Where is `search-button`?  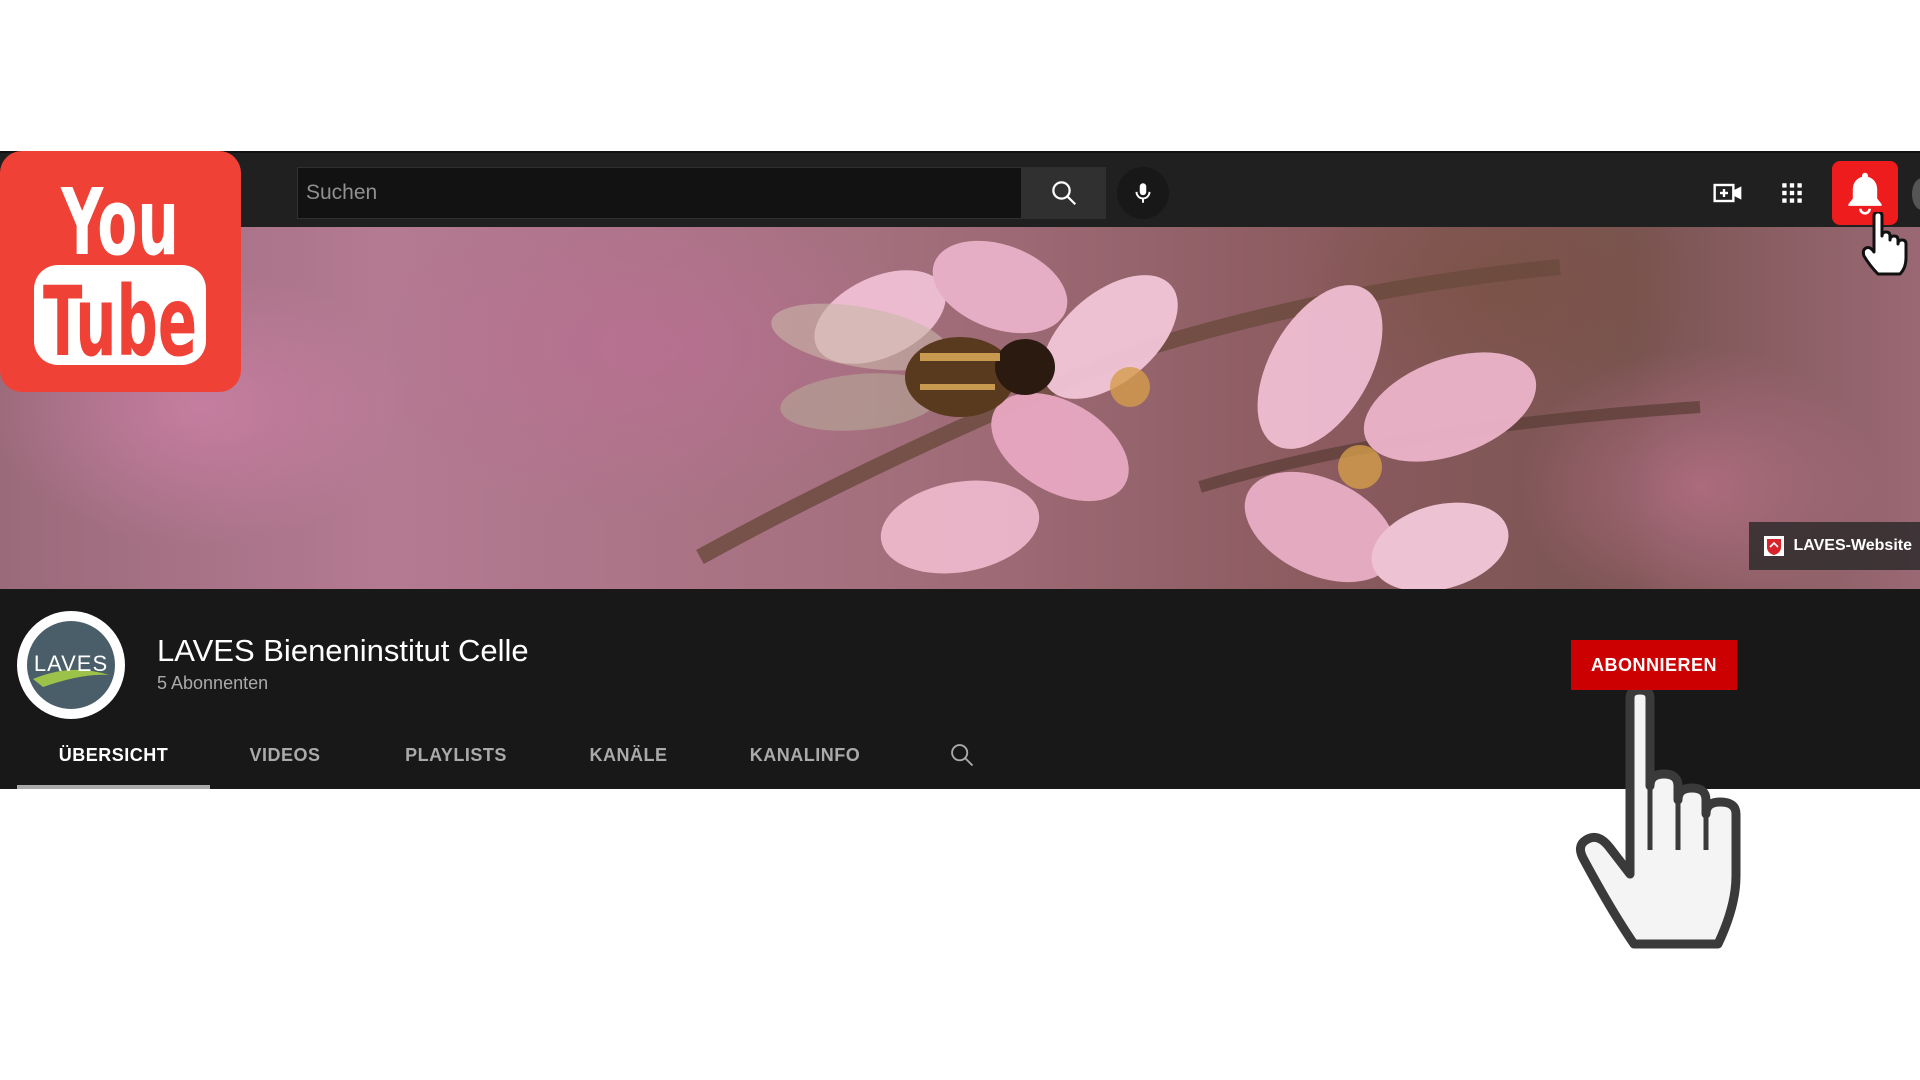 search-button is located at coordinates (1064, 193).